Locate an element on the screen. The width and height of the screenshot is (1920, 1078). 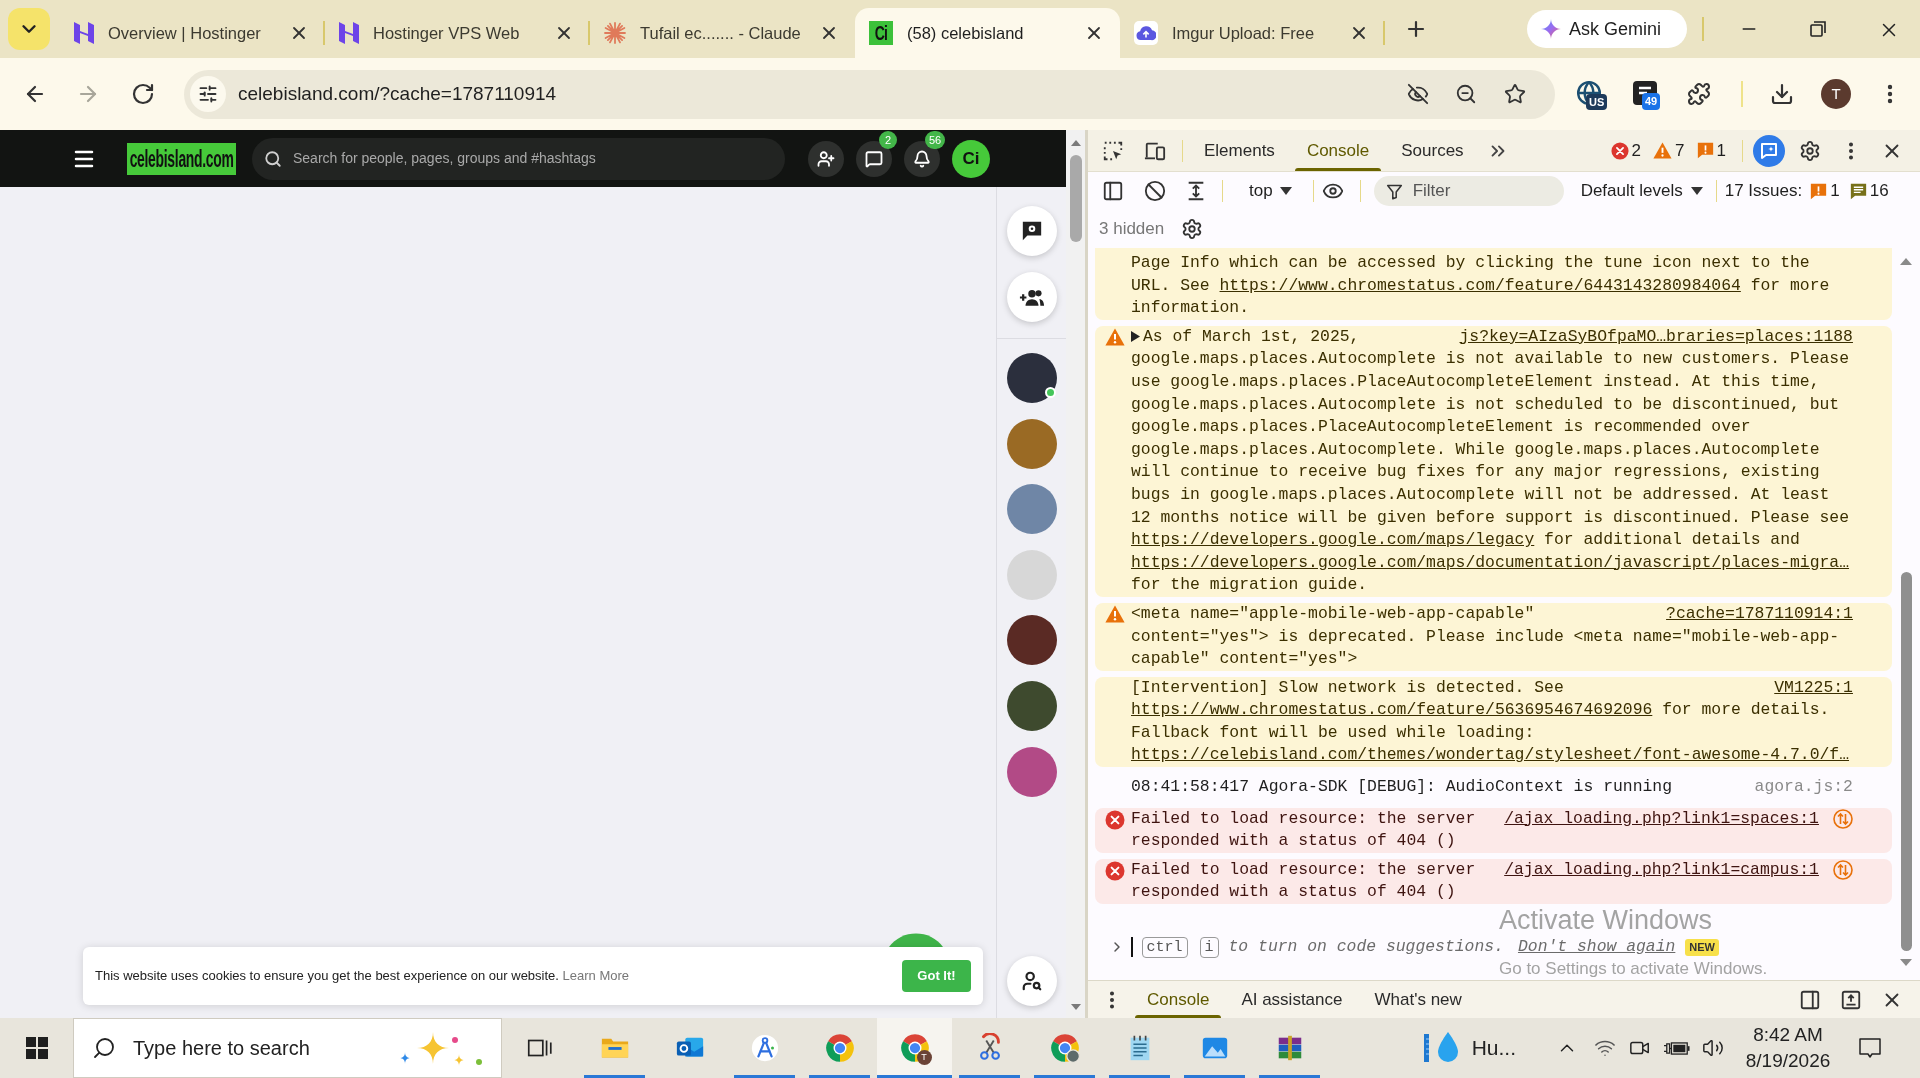
activation-subtitle: Go to Settings to activate Windows. is located at coordinates (1633, 969).